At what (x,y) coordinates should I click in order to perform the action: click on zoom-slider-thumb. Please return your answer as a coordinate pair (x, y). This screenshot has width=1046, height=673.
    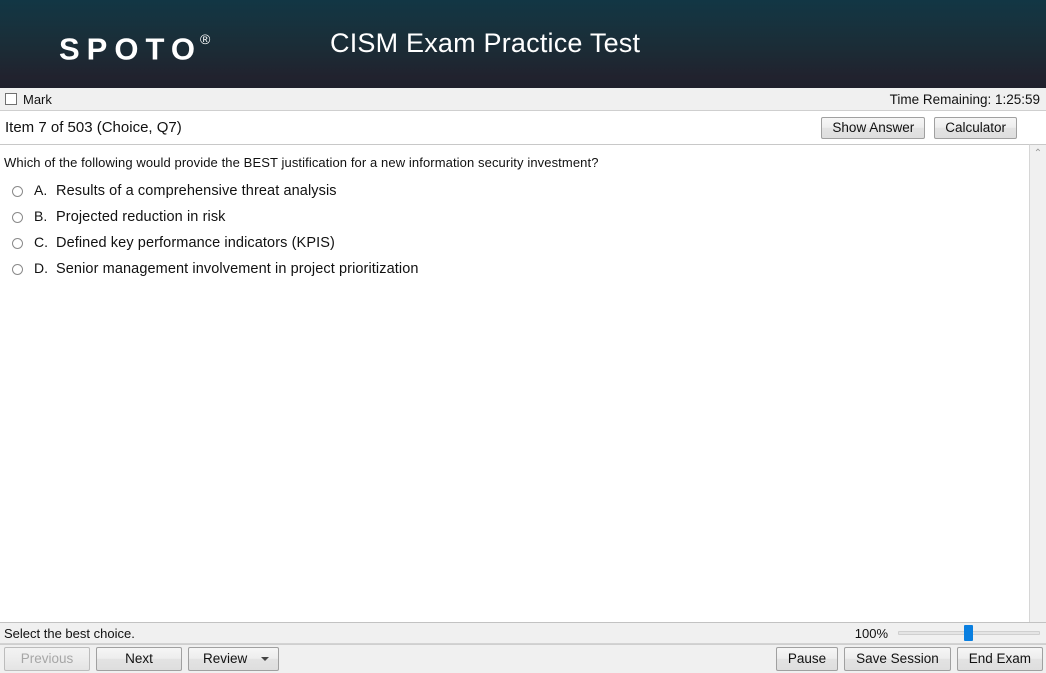
    Looking at the image, I should click on (968, 633).